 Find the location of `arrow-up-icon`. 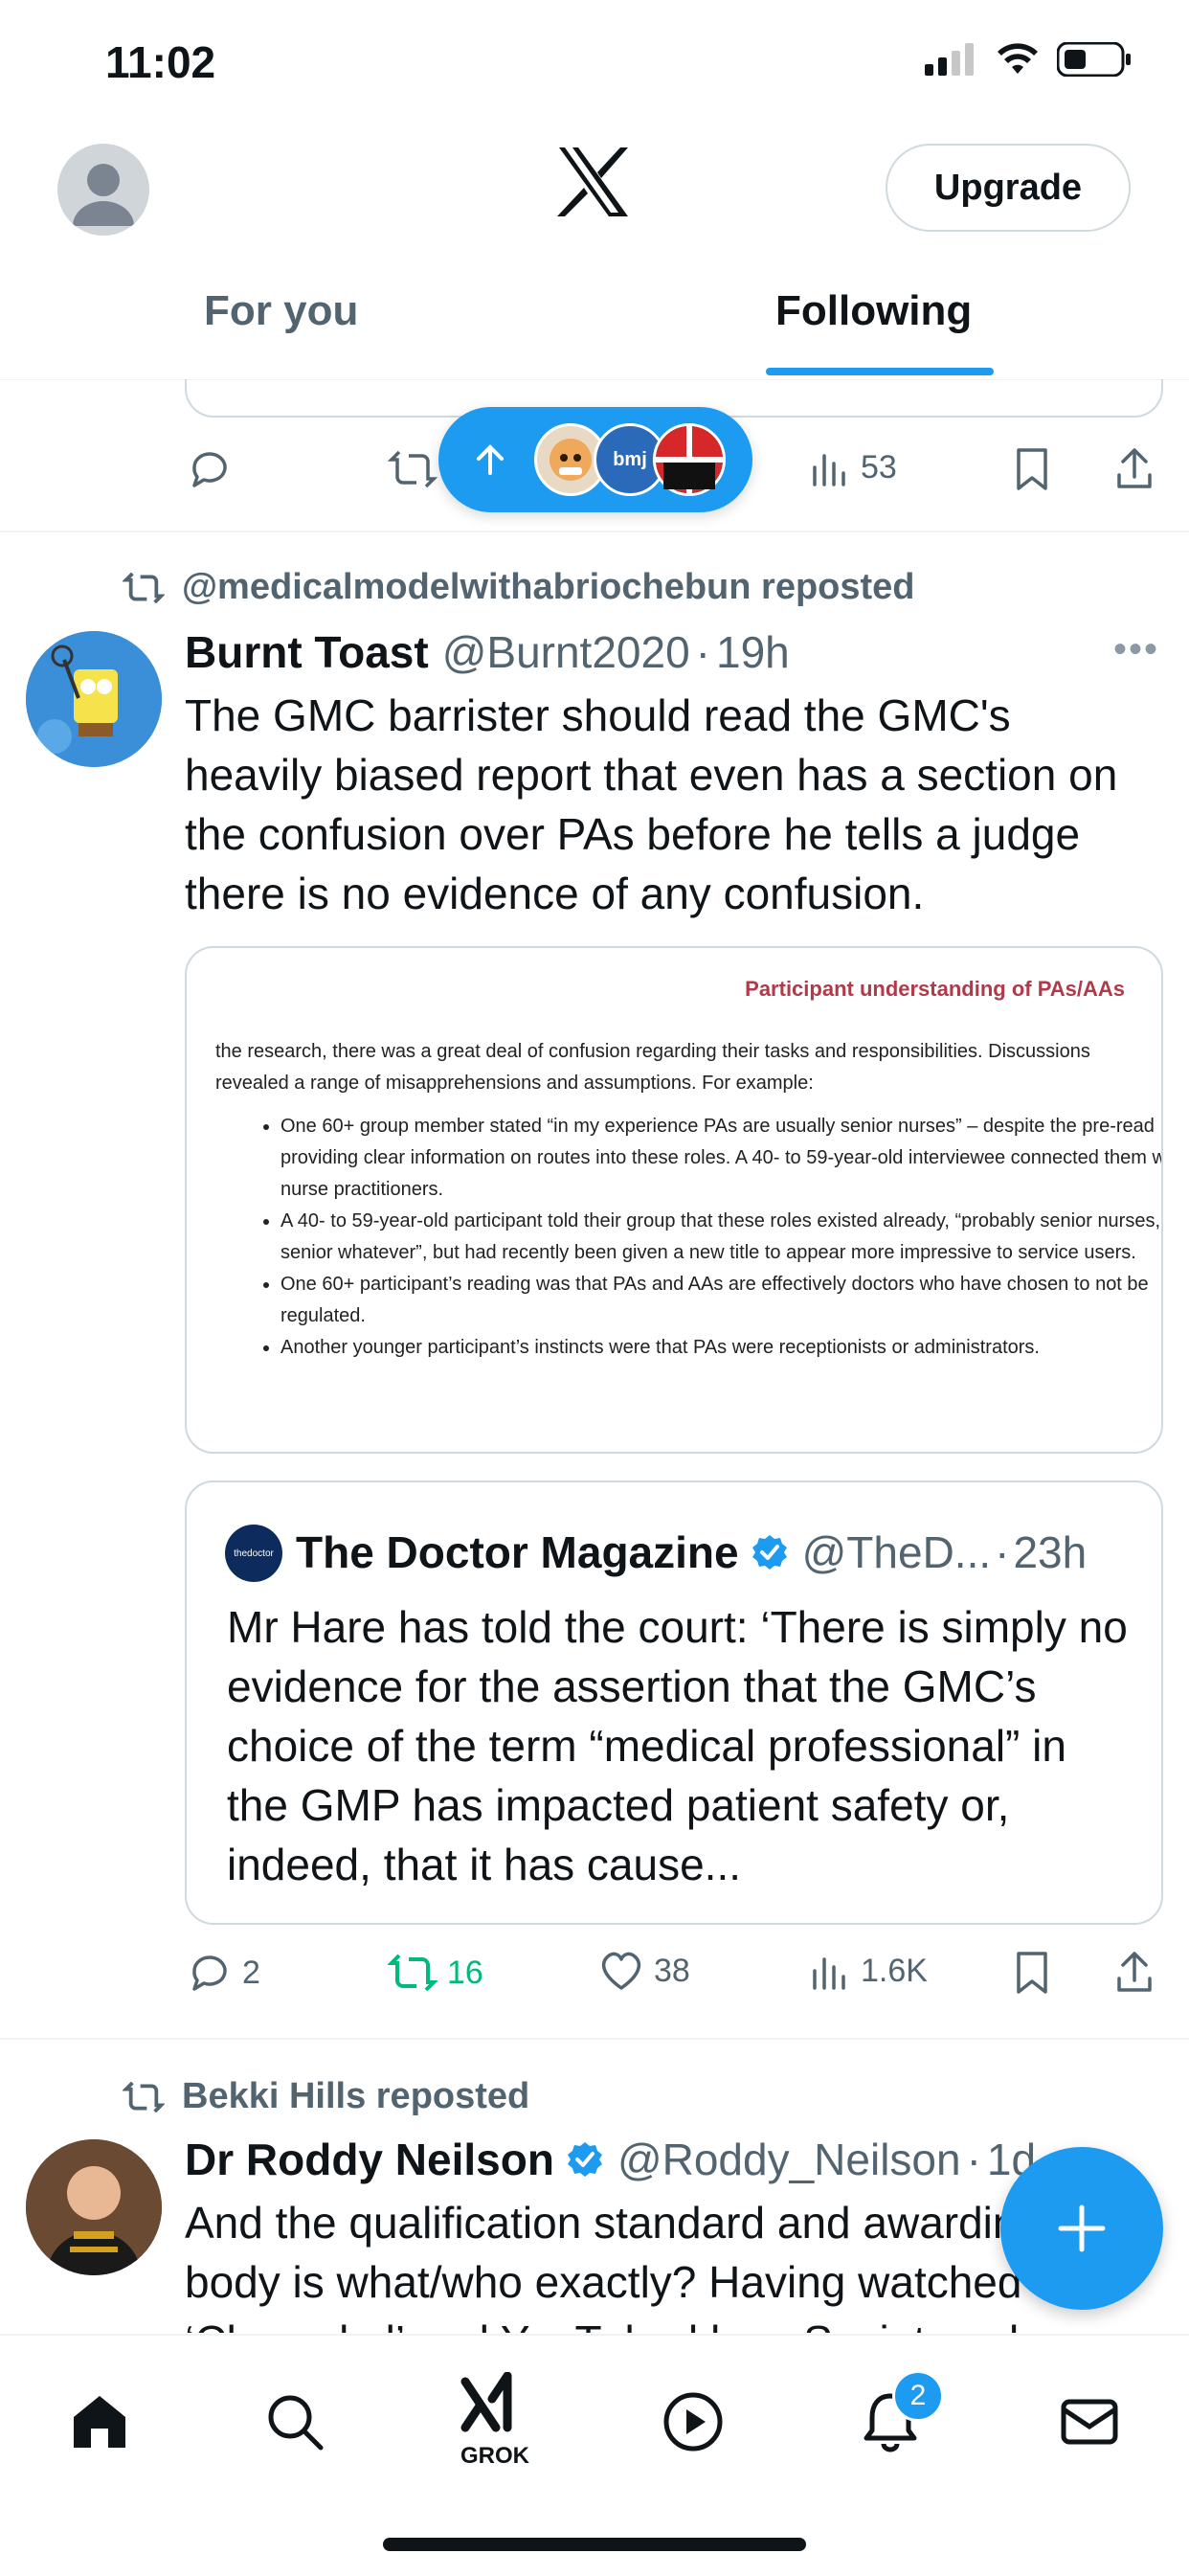

arrow-up-icon is located at coordinates (490, 459).